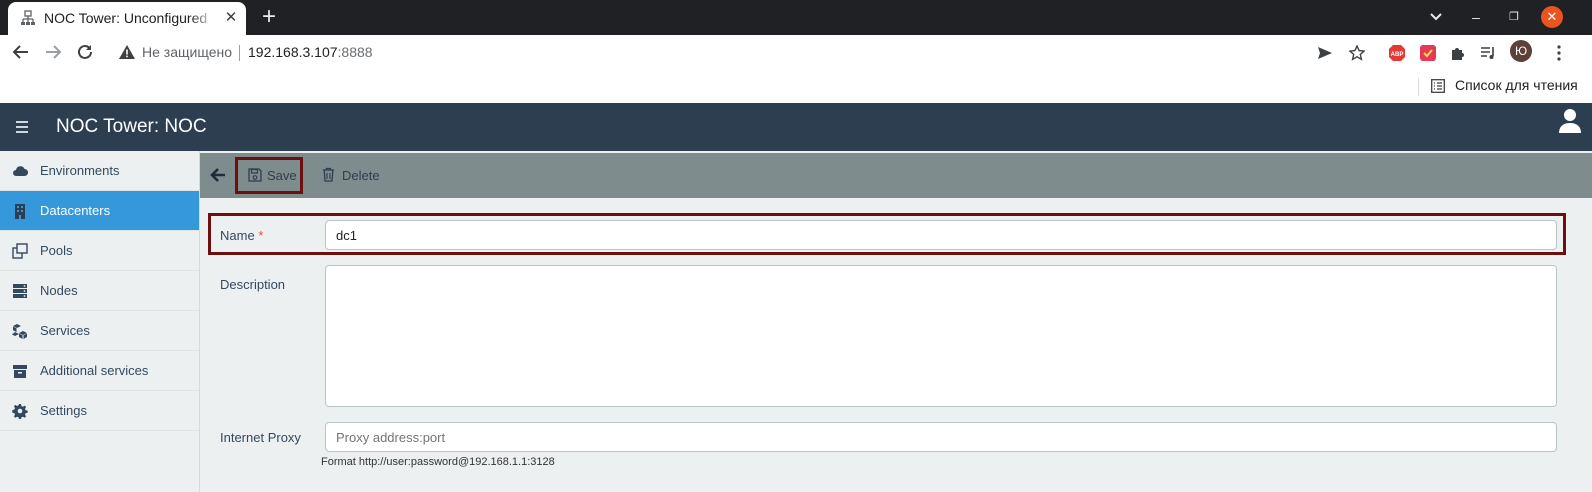  Describe the element at coordinates (941, 437) in the screenshot. I see `internet-proxy-field` at that location.